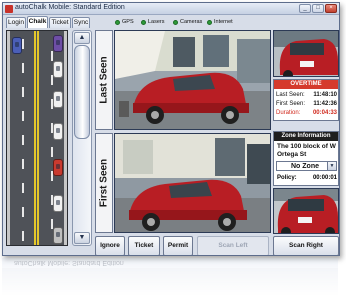 This screenshot has width=346, height=296. I want to click on tab-chalk: Chalk, so click(37, 22).